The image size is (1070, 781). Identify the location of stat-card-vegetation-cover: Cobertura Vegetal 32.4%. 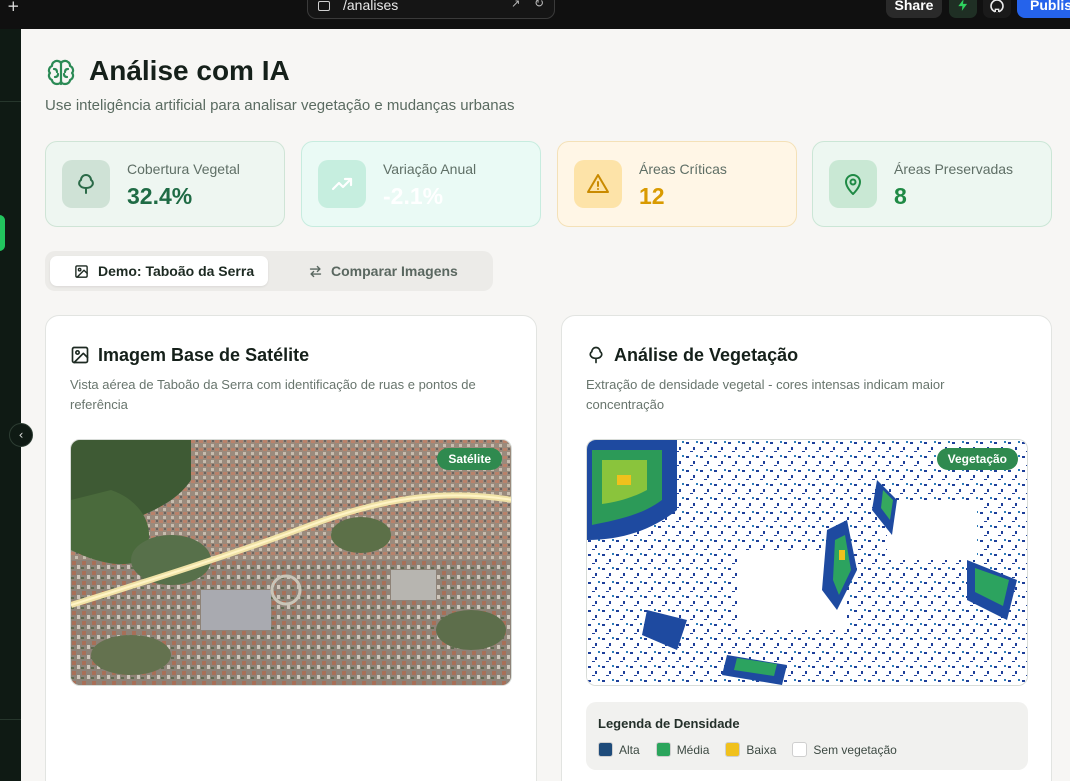
(165, 184).